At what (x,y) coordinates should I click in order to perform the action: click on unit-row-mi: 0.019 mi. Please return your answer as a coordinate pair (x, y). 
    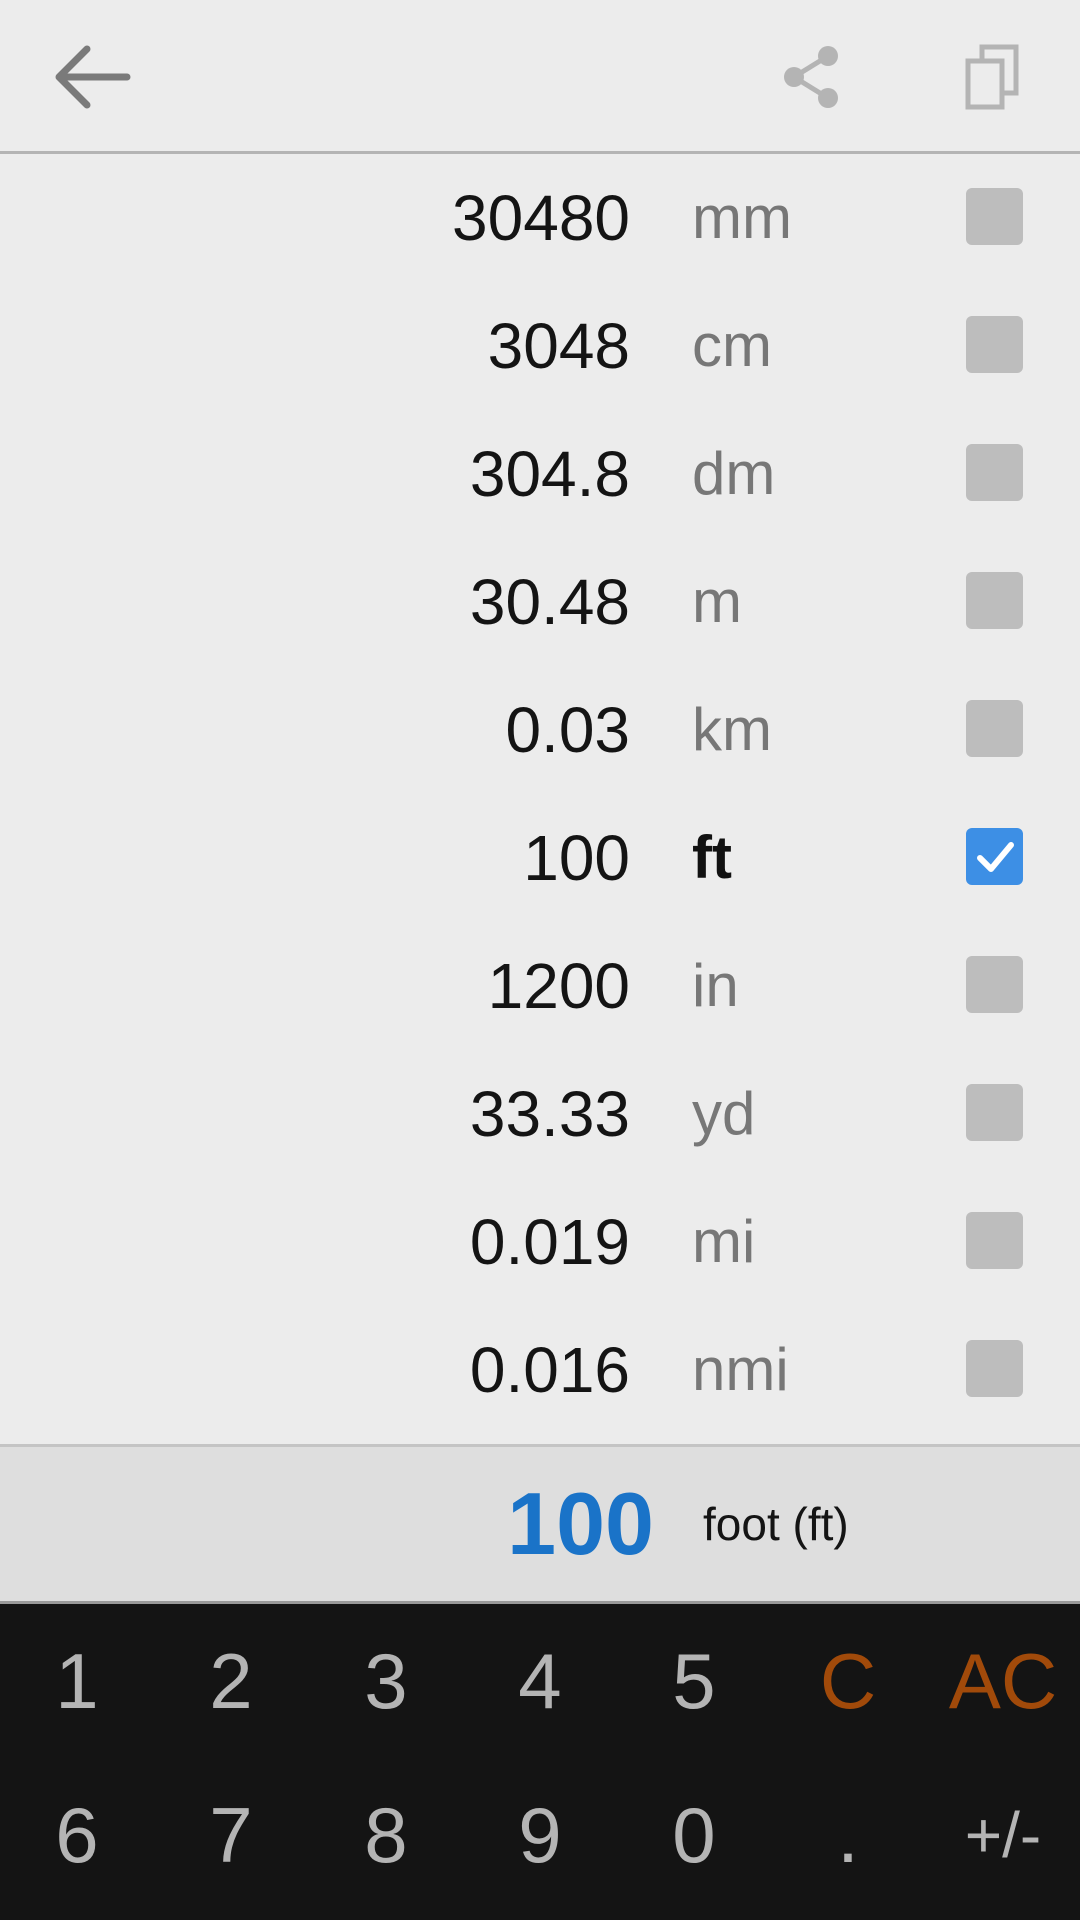
    Looking at the image, I should click on (540, 1242).